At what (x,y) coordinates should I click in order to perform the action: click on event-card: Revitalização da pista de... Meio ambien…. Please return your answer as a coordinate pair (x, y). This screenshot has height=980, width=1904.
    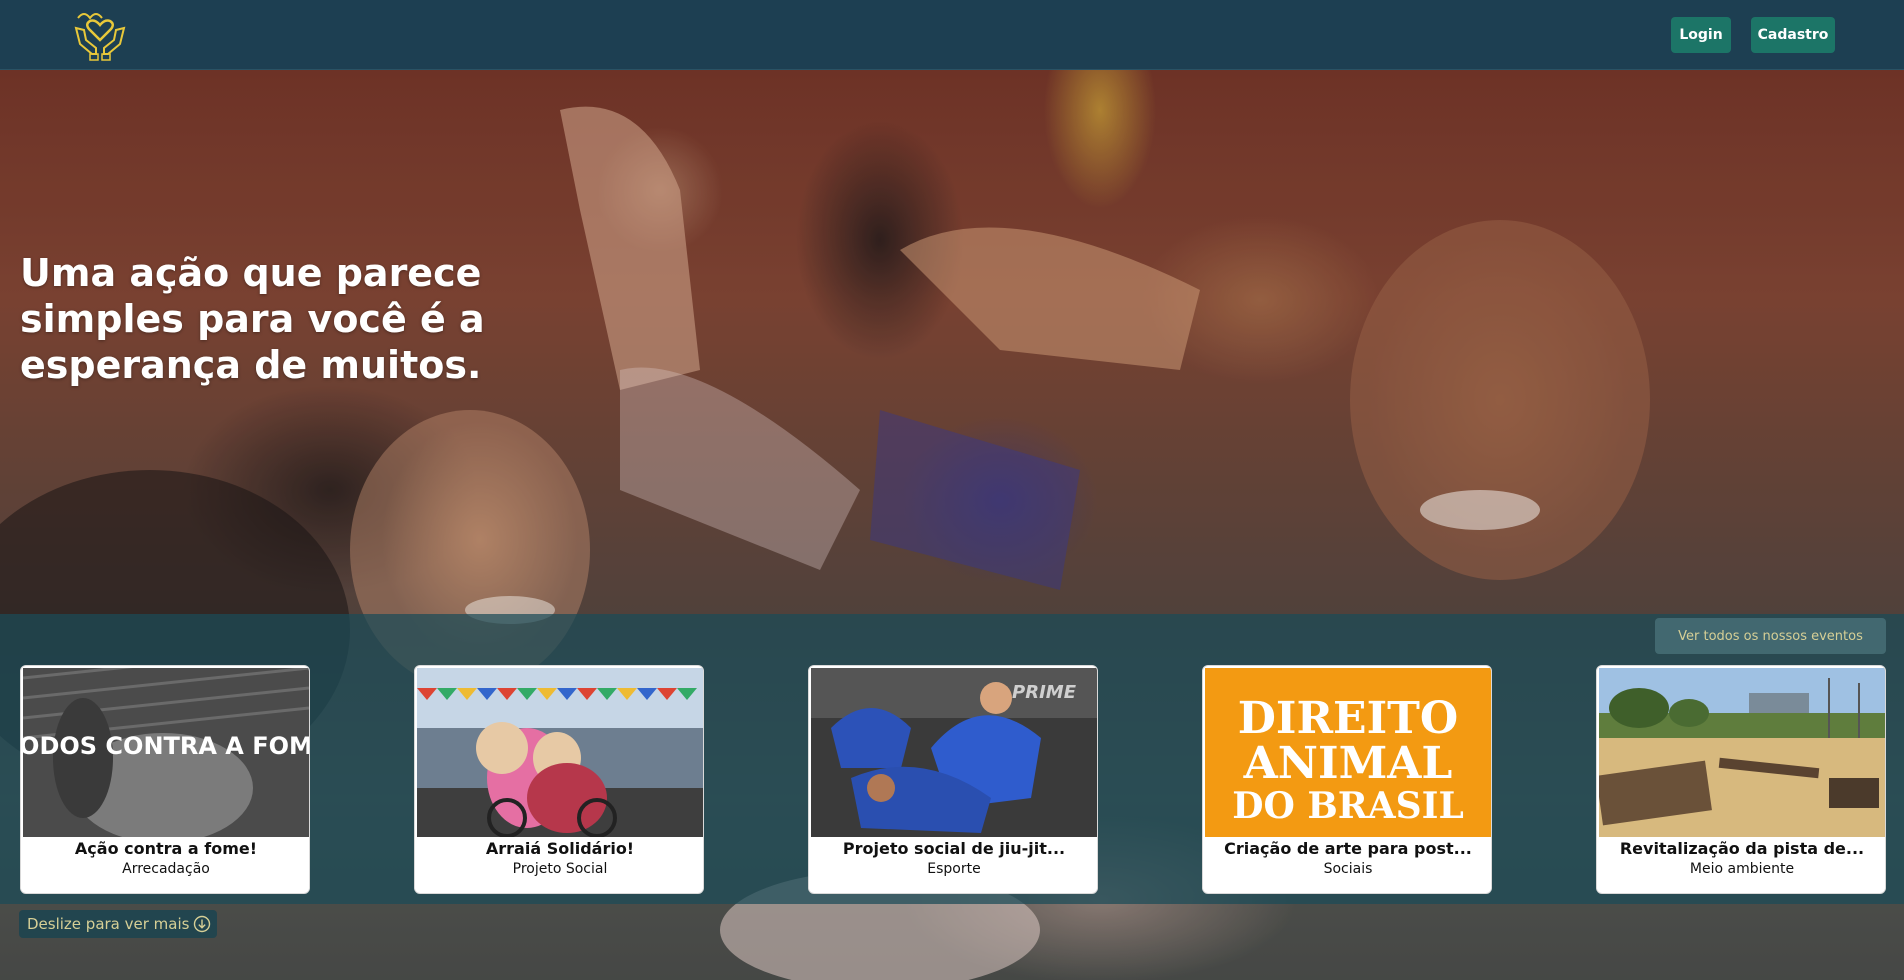
    Looking at the image, I should click on (1741, 779).